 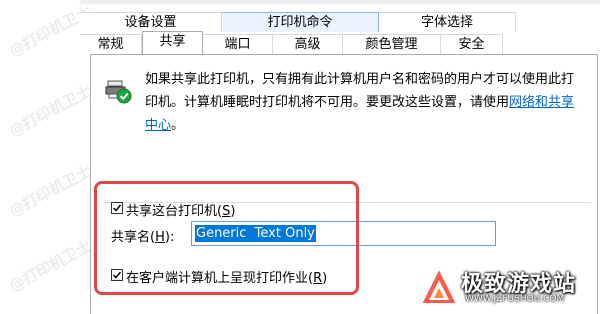 What do you see at coordinates (238, 44) in the screenshot?
I see `tab-ports: 端口` at bounding box center [238, 44].